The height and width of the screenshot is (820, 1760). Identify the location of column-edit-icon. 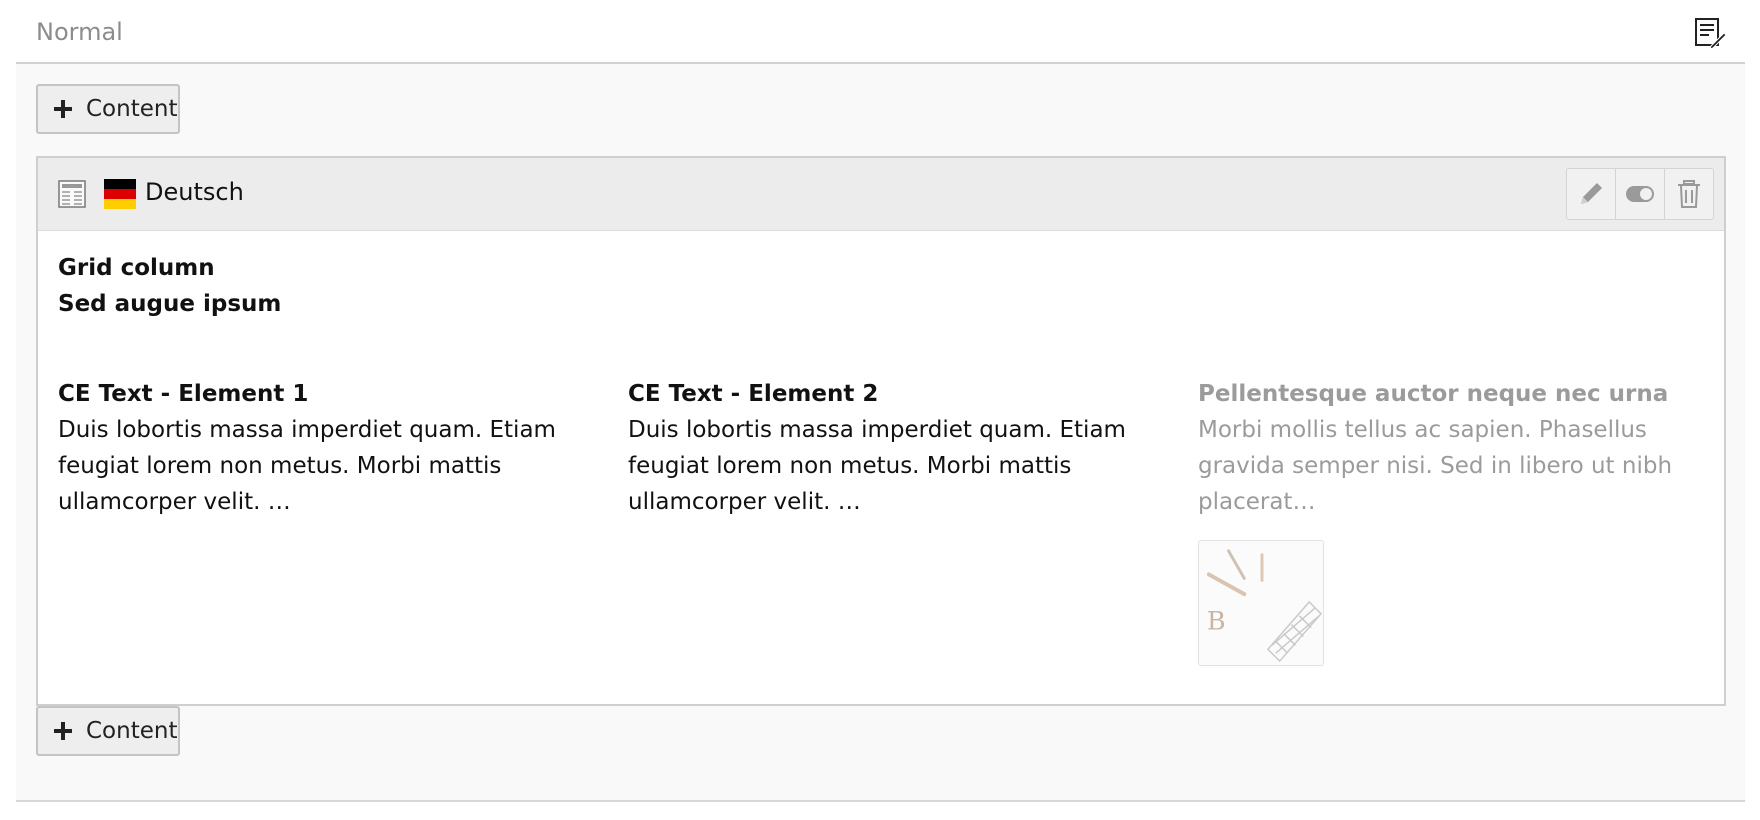
(1710, 33).